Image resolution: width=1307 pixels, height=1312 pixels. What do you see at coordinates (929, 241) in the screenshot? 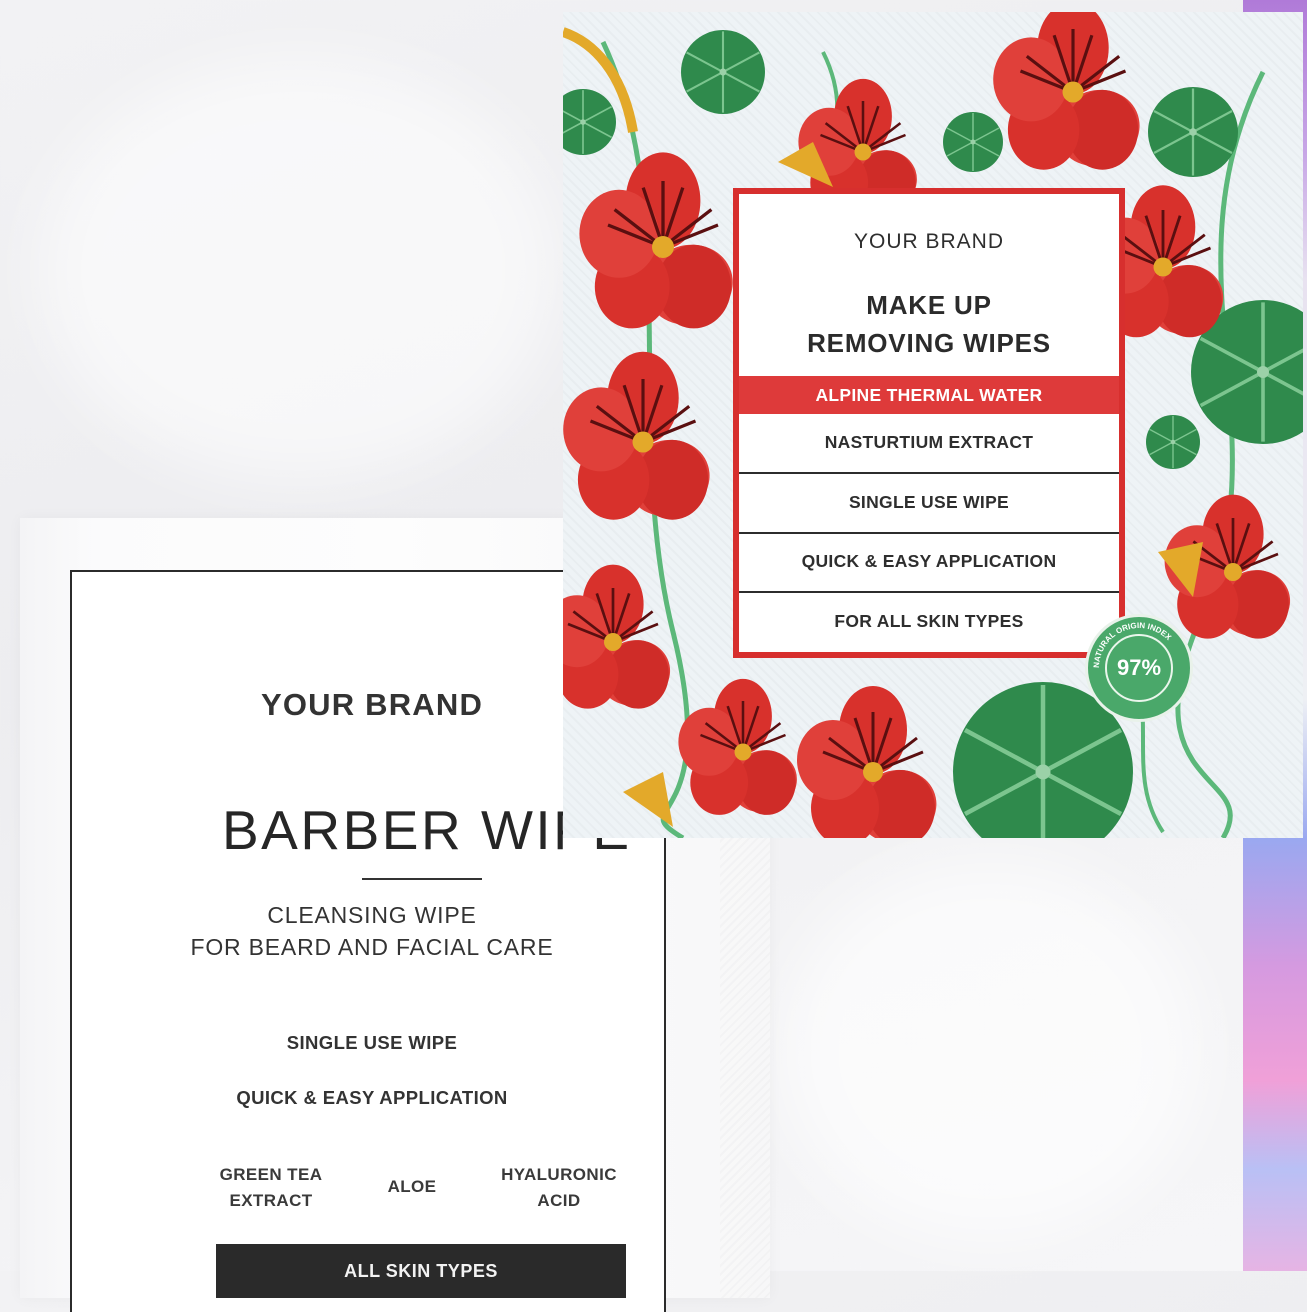
I see `brand-name: YOUR BRAND` at bounding box center [929, 241].